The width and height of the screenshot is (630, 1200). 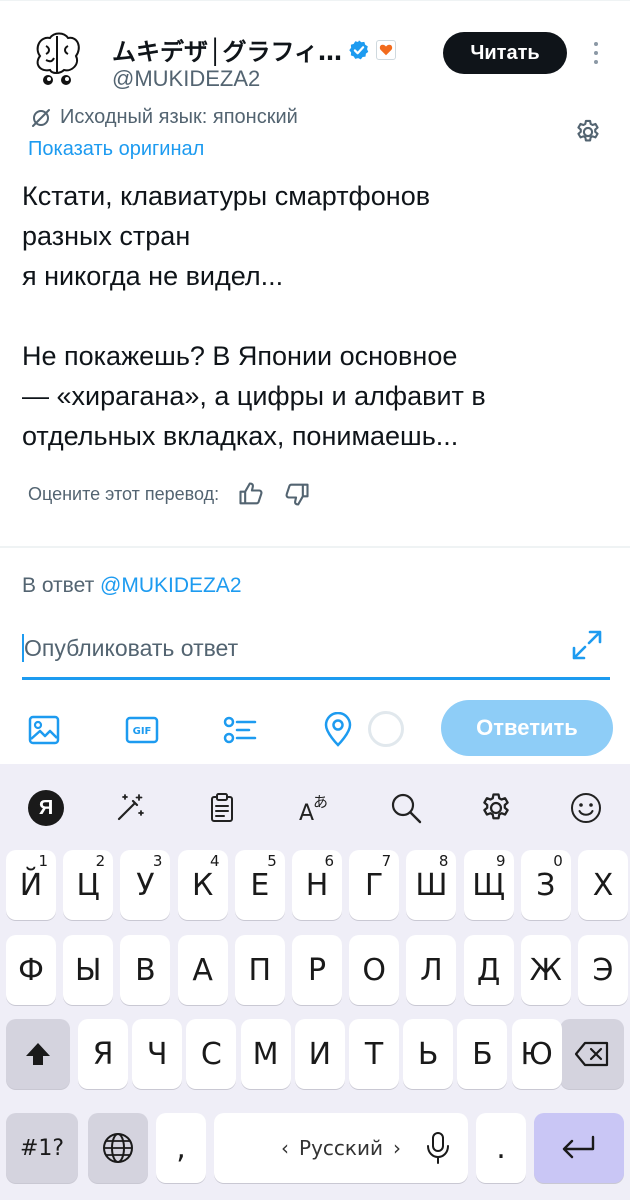 I want to click on key-letter: Я, so click(x=103, y=1054).